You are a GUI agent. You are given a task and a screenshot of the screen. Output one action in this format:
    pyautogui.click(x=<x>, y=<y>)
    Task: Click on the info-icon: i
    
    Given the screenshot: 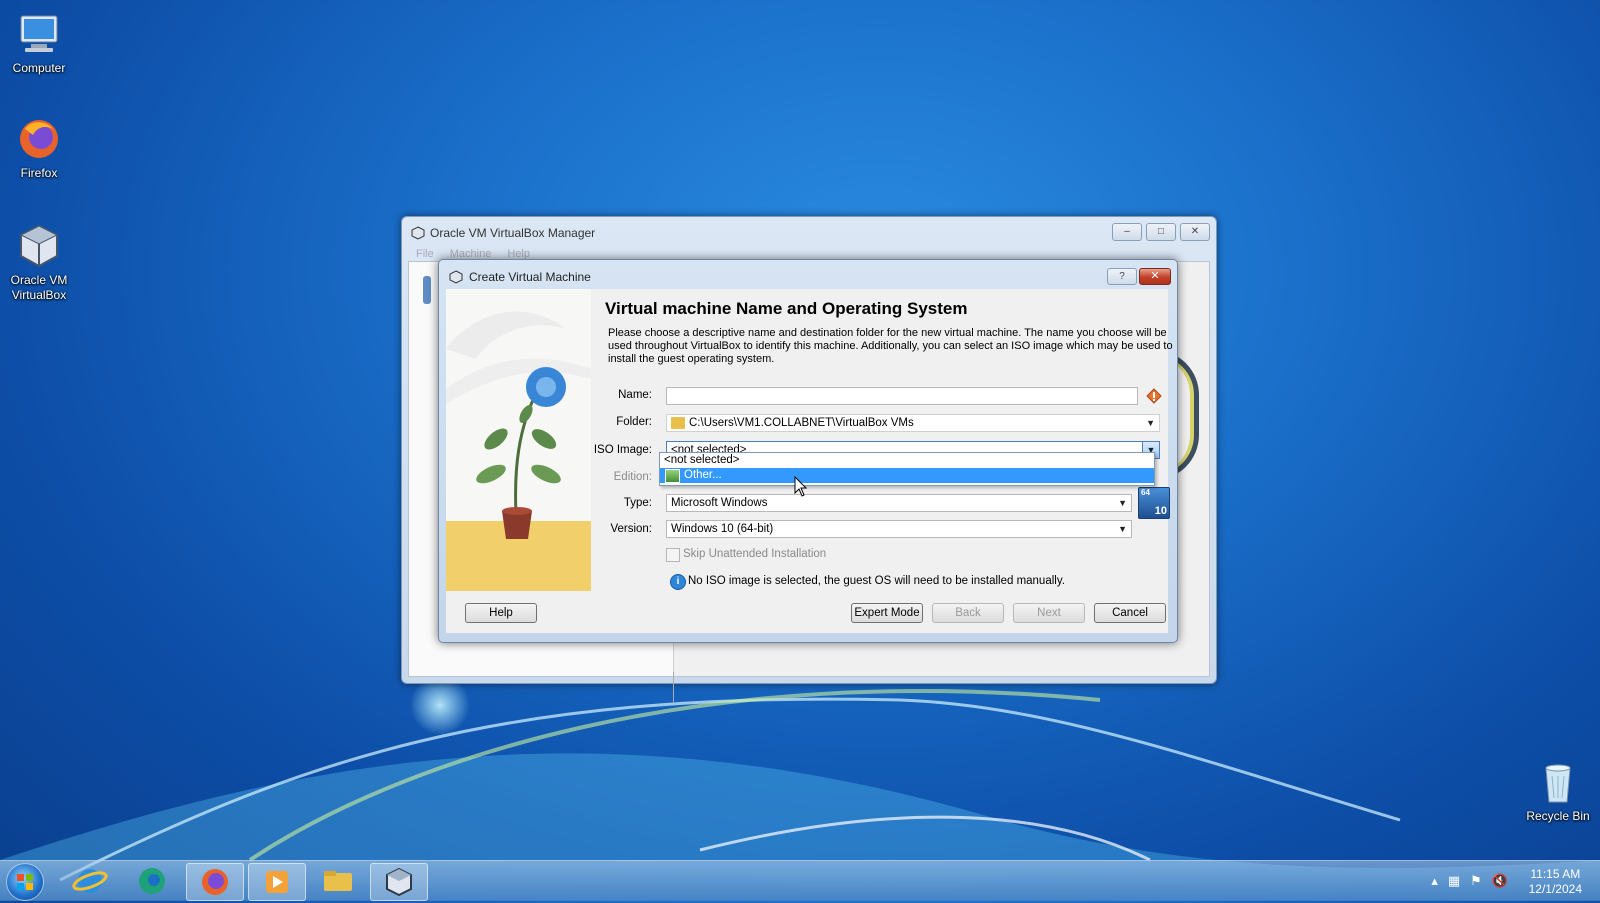 What is the action you would take?
    pyautogui.click(x=678, y=582)
    